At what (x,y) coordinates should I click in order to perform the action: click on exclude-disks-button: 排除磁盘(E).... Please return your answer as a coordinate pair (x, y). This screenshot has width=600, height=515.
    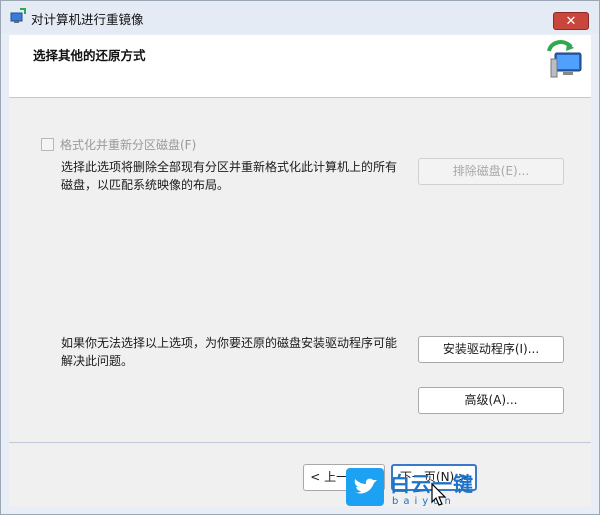
    Looking at the image, I should click on (491, 171).